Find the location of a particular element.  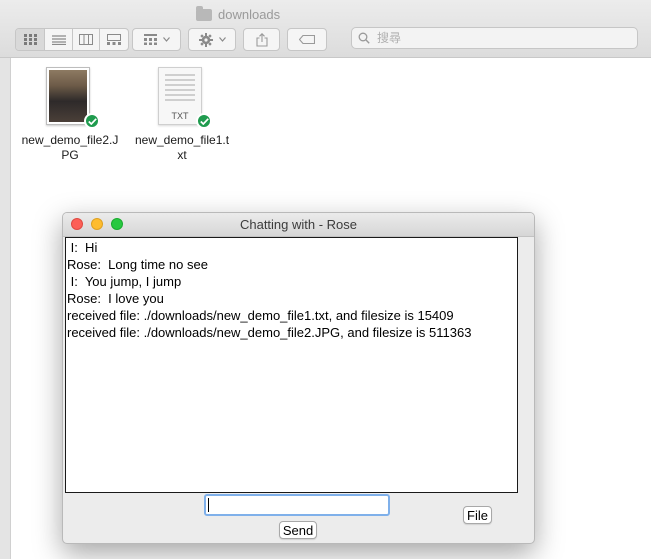

file-name: new_demo_file2.JPG is located at coordinates (70, 147).